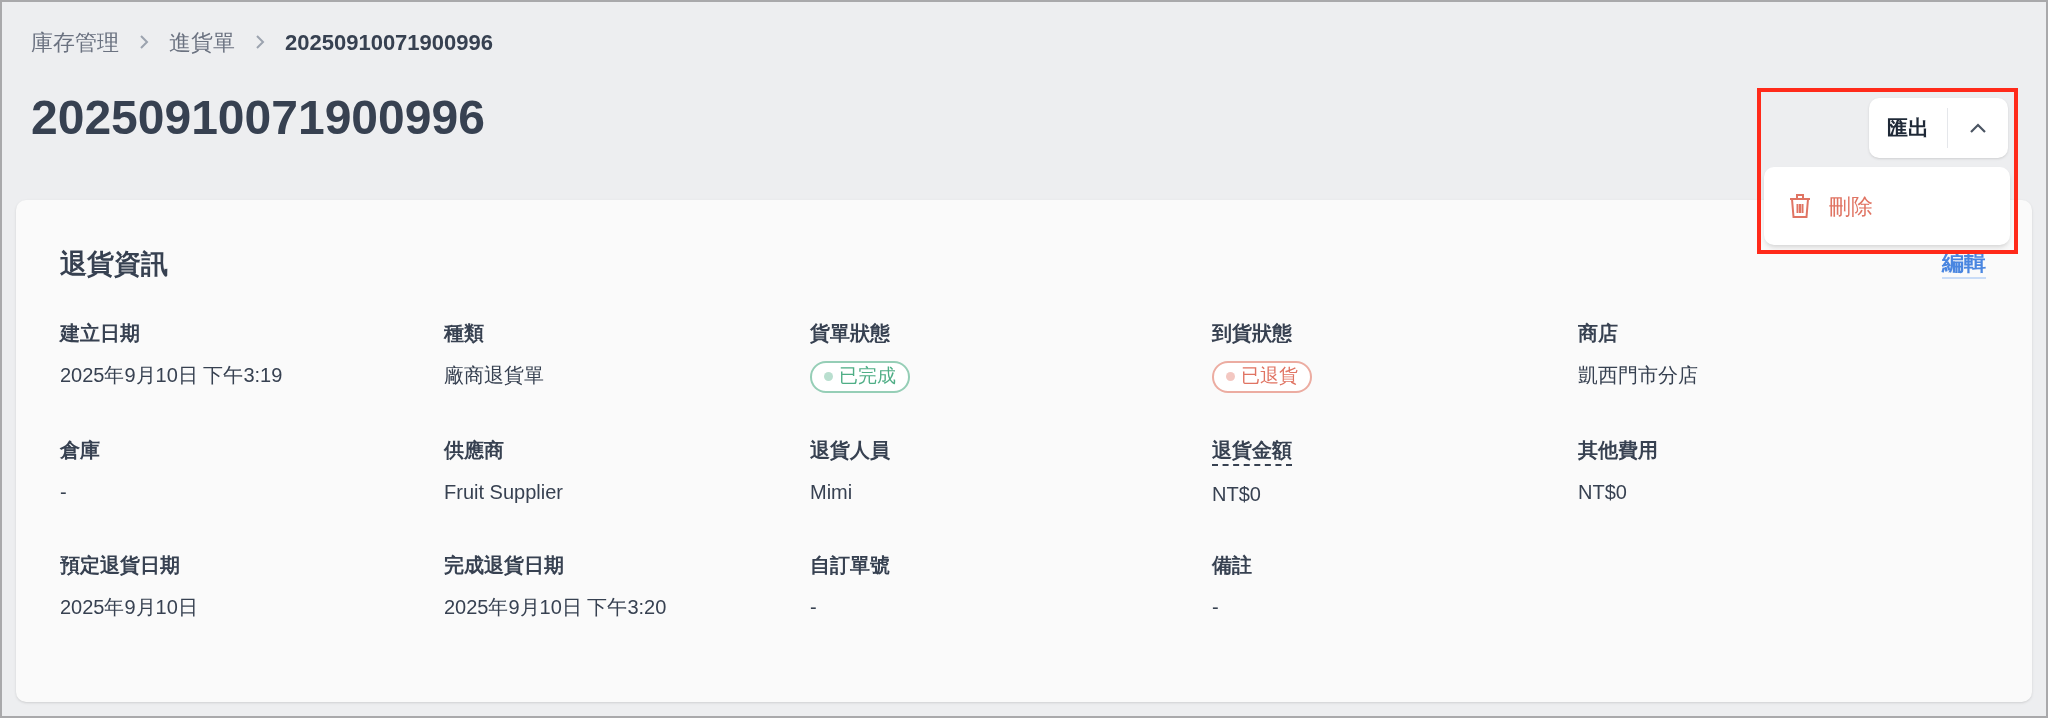 This screenshot has width=2048, height=718. What do you see at coordinates (1252, 333) in the screenshot?
I see `field-label: 到貨狀態` at bounding box center [1252, 333].